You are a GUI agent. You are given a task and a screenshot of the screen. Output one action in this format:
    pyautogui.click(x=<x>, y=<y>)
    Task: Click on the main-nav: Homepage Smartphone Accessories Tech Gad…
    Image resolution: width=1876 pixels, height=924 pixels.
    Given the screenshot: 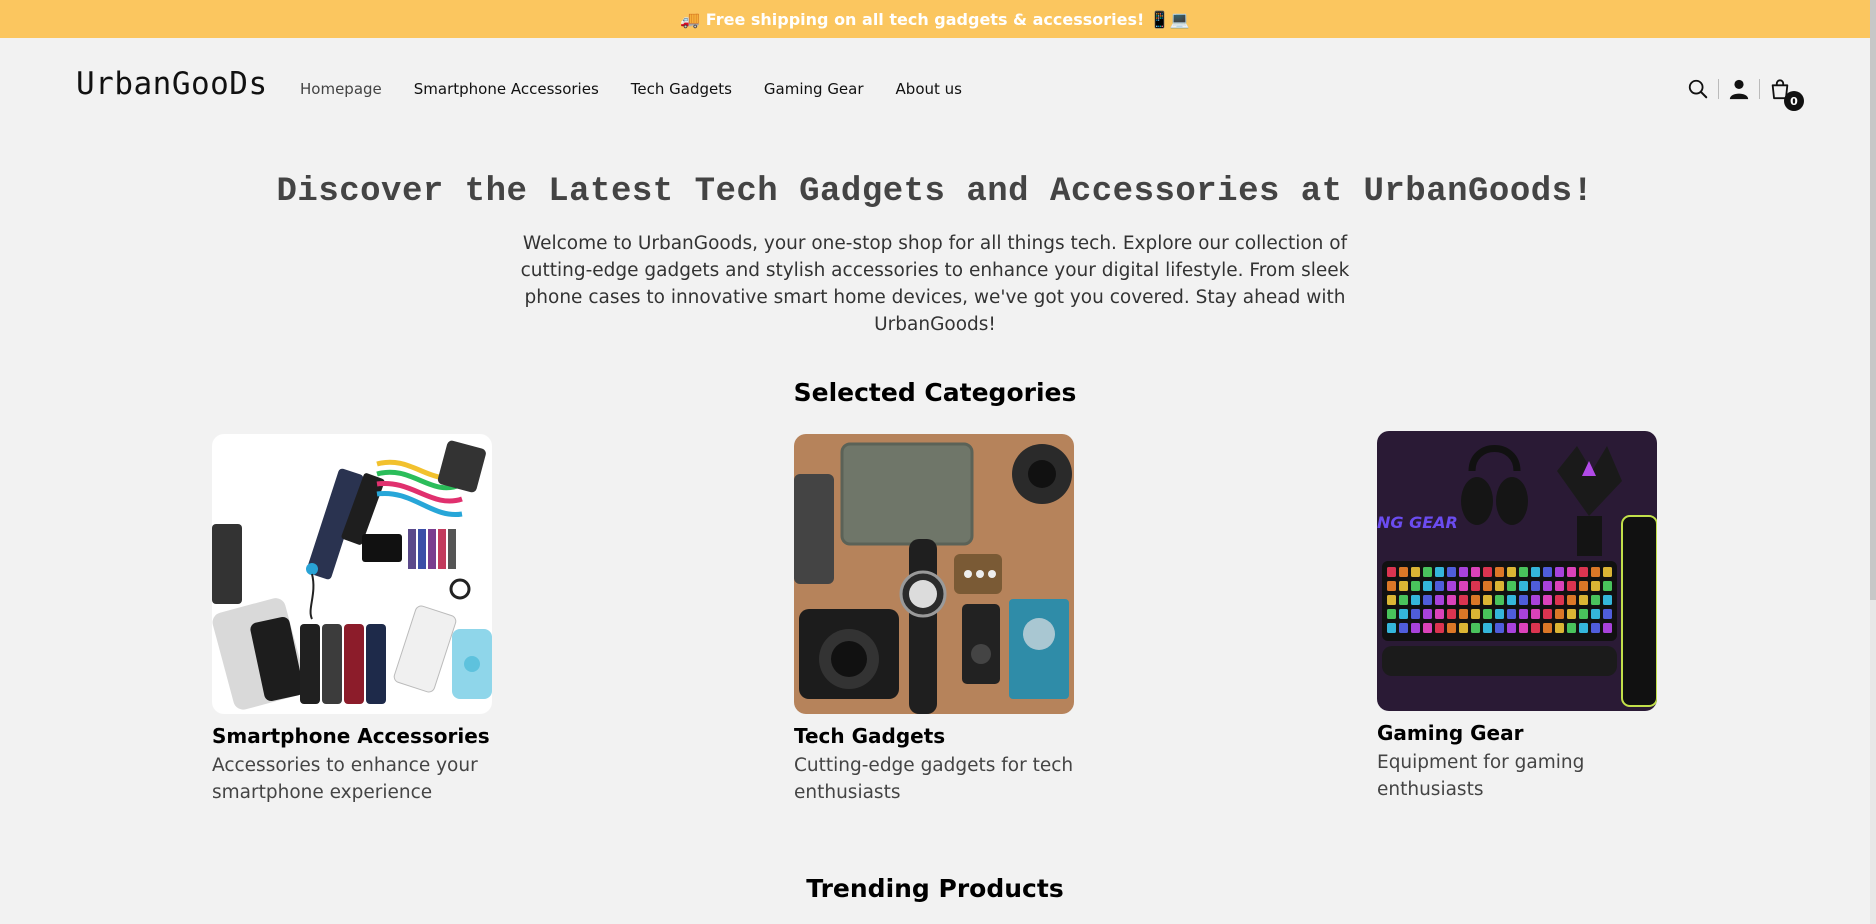 What is the action you would take?
    pyautogui.click(x=631, y=89)
    